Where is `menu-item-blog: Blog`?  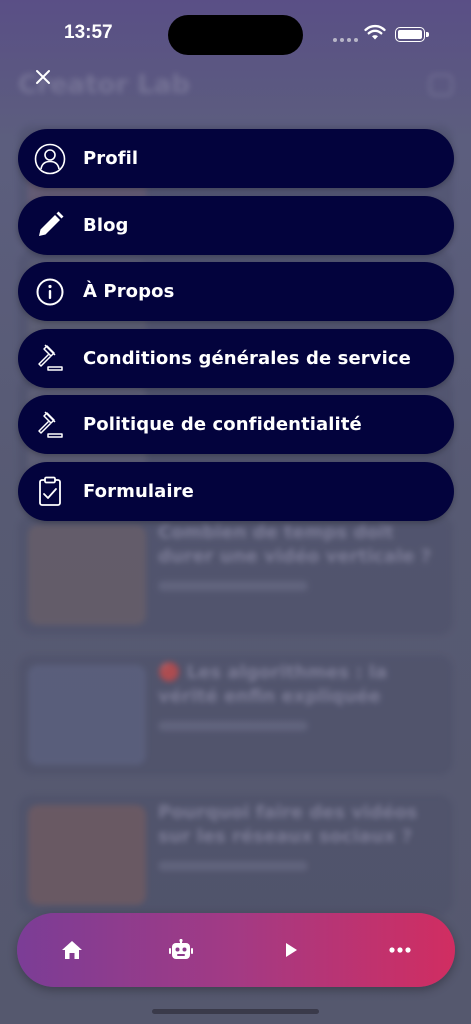
menu-item-blog: Blog is located at coordinates (236, 225).